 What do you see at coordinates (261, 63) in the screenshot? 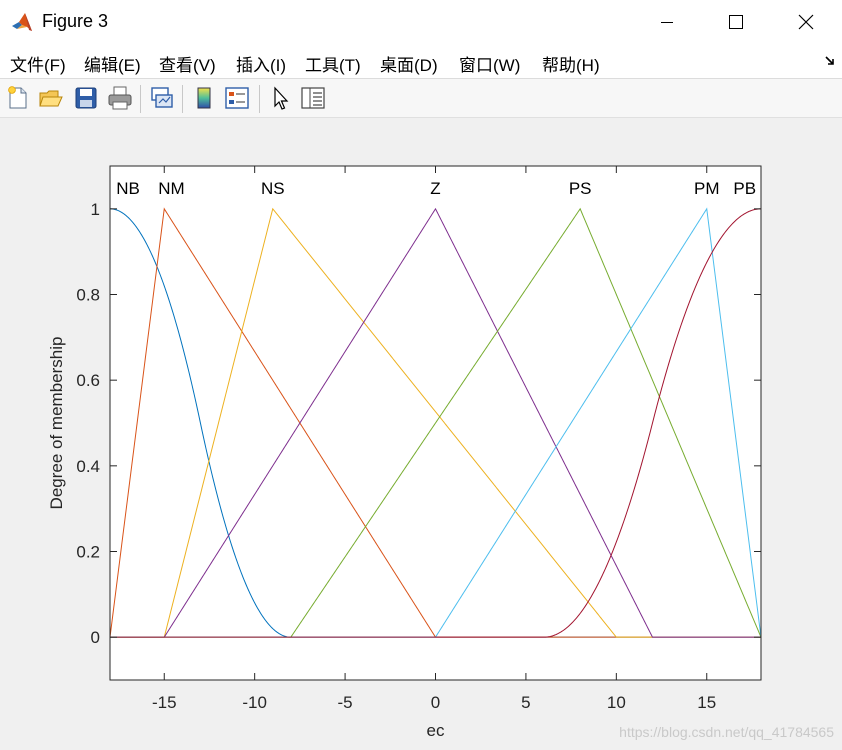
I see `menu-insert: 插入(I)` at bounding box center [261, 63].